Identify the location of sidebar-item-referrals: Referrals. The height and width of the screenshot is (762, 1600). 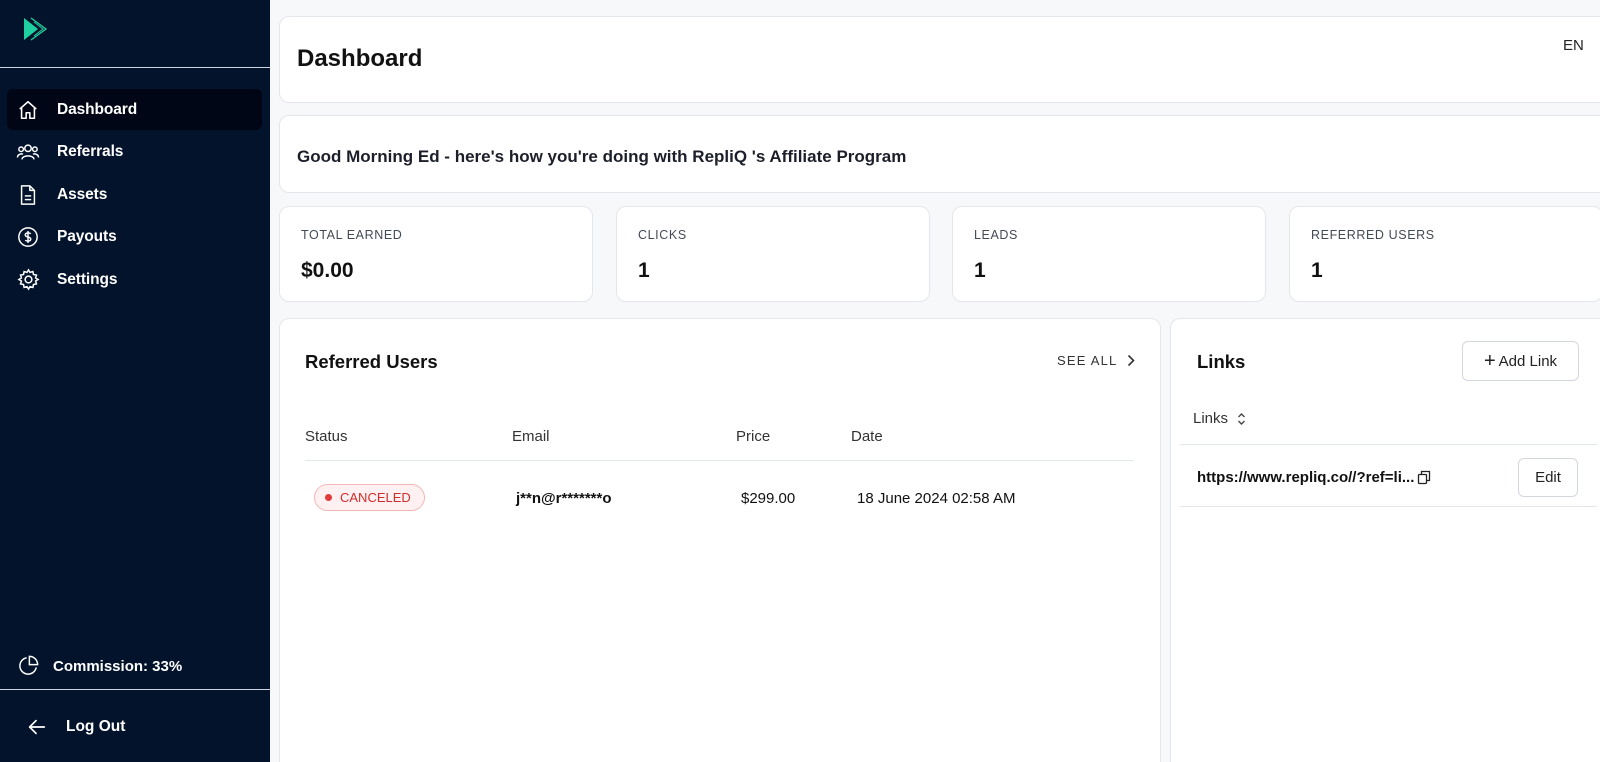
(134, 152).